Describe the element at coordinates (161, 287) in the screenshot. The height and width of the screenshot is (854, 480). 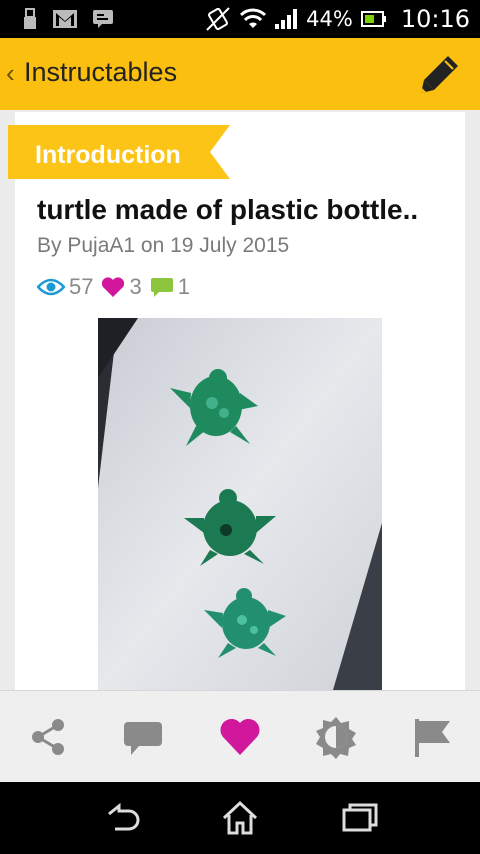
I see `comment-small-icon` at that location.